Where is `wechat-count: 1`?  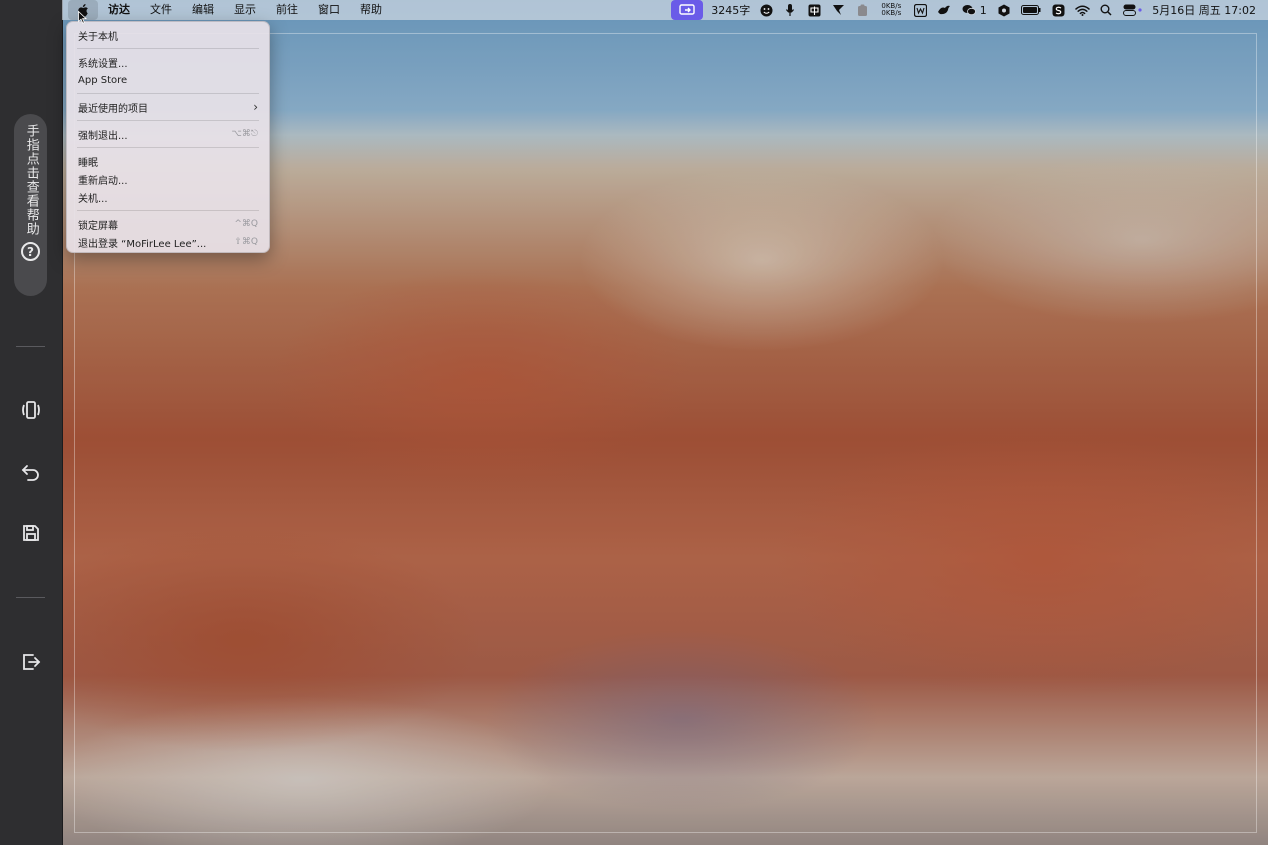 wechat-count: 1 is located at coordinates (983, 10).